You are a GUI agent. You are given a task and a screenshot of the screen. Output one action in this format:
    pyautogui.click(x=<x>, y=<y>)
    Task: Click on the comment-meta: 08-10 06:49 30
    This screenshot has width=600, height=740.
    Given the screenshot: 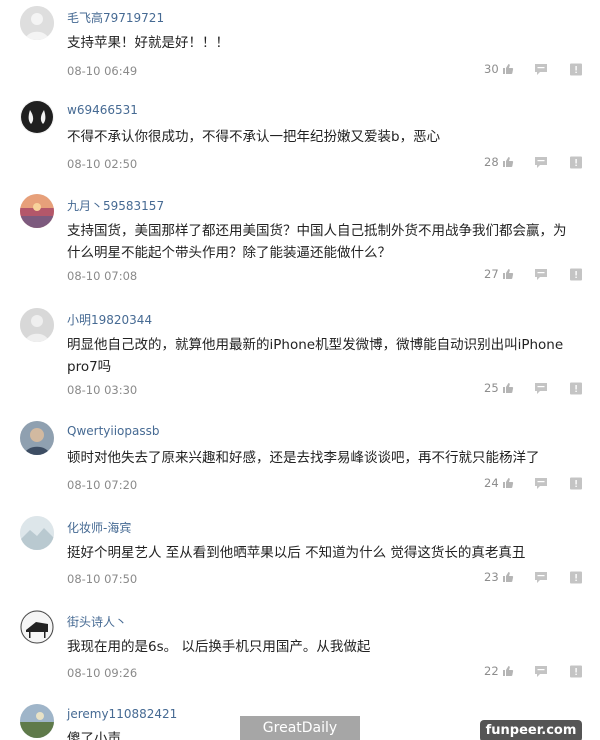 What is the action you would take?
    pyautogui.click(x=327, y=71)
    